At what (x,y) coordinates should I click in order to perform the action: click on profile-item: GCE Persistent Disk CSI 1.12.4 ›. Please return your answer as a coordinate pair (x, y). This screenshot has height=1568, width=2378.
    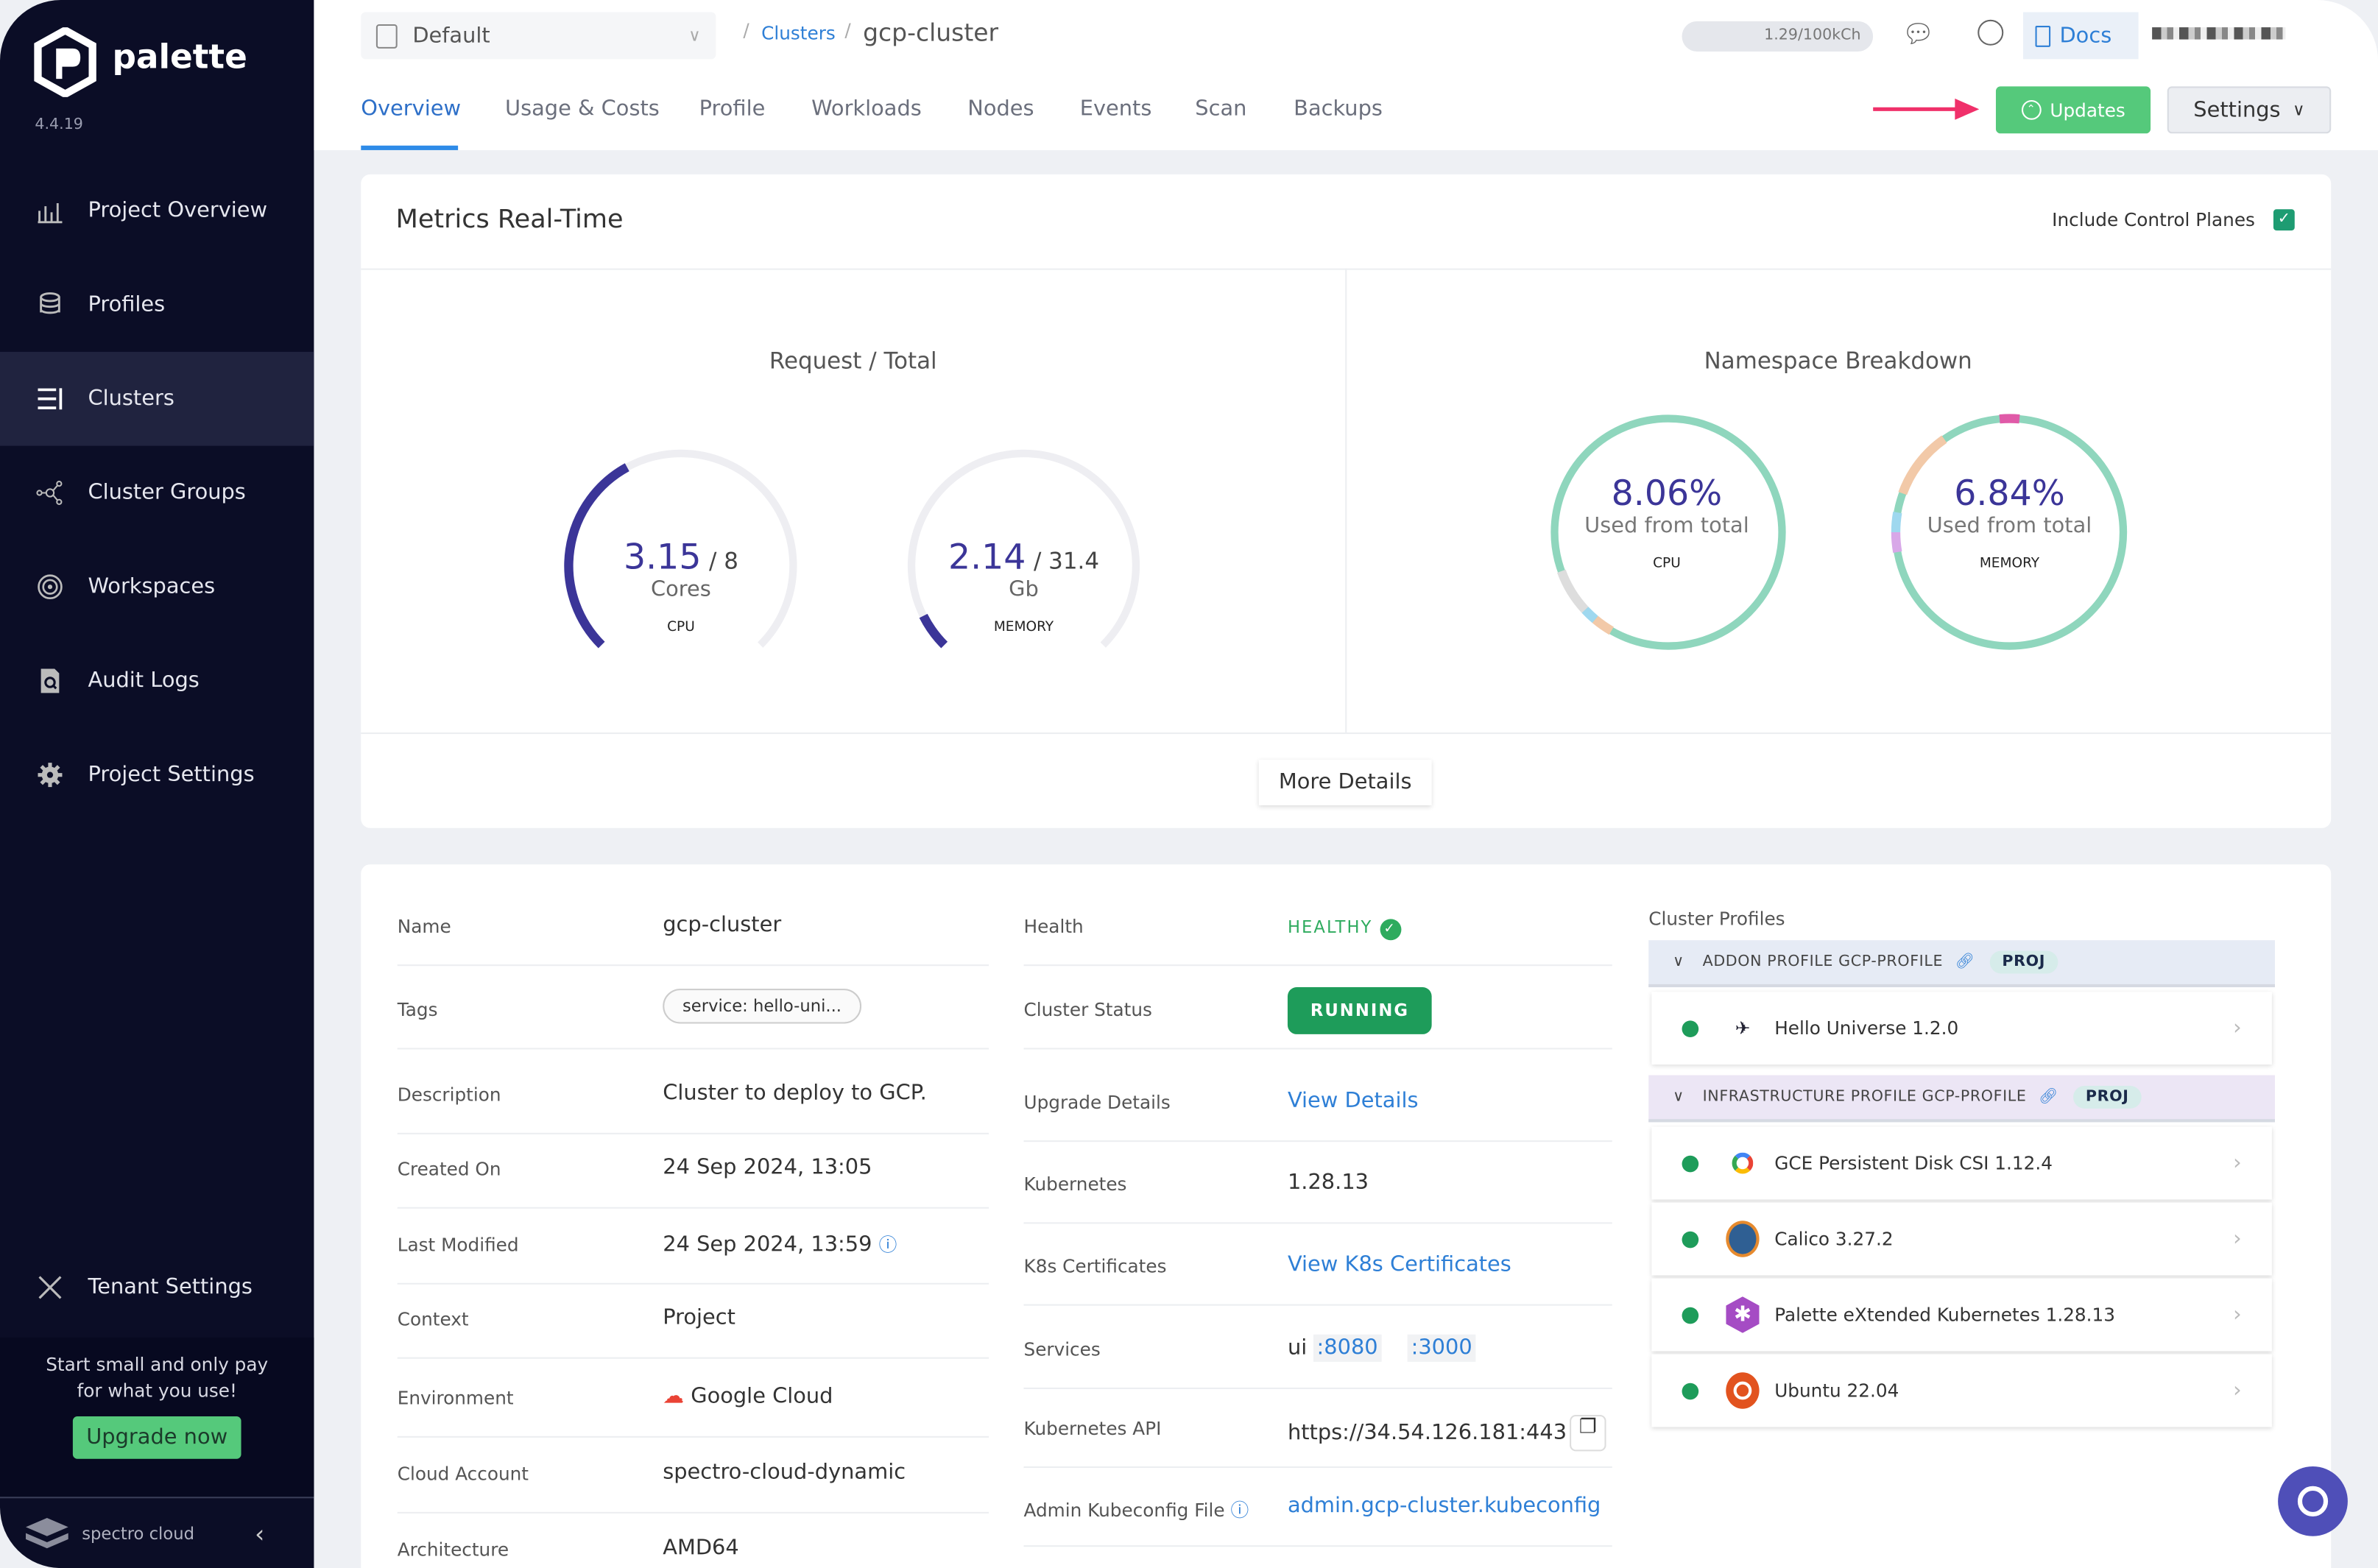
    Looking at the image, I should click on (1961, 1163).